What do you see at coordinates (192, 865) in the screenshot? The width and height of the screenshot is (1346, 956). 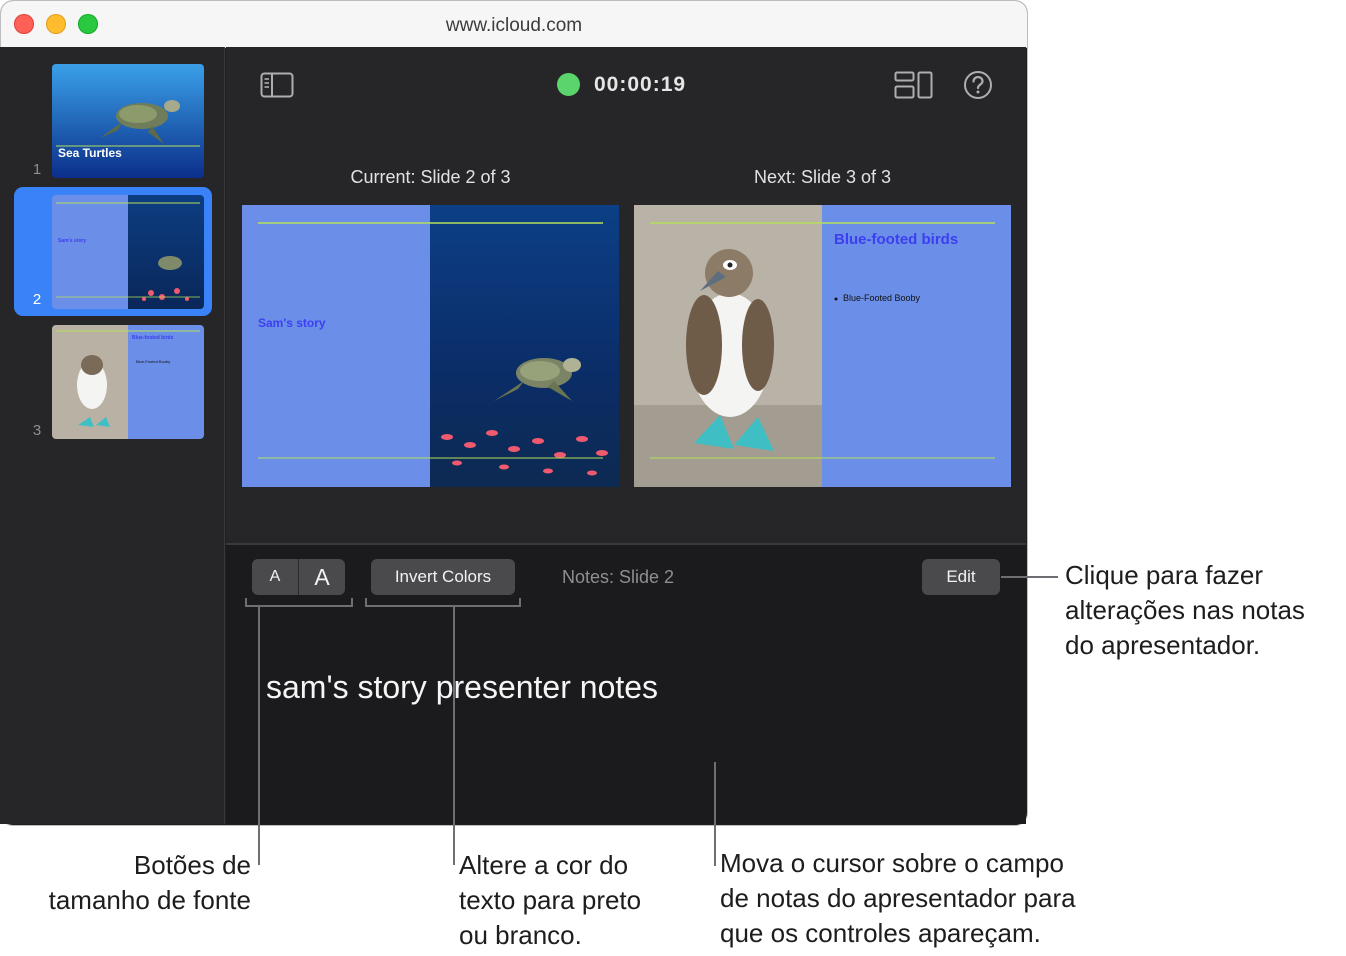 I see `font-callout-line-1: Botões de` at bounding box center [192, 865].